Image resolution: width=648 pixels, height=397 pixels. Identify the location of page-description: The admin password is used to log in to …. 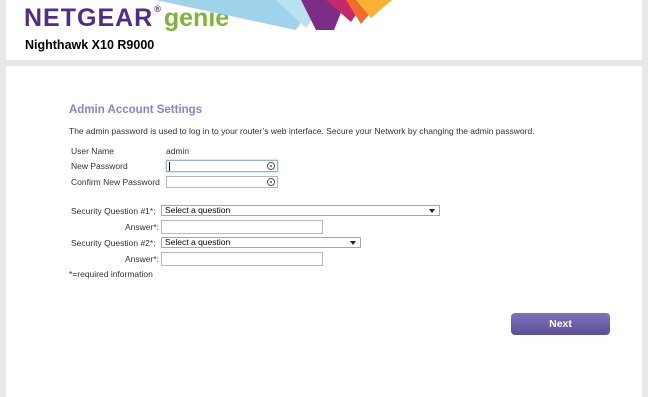
(302, 131).